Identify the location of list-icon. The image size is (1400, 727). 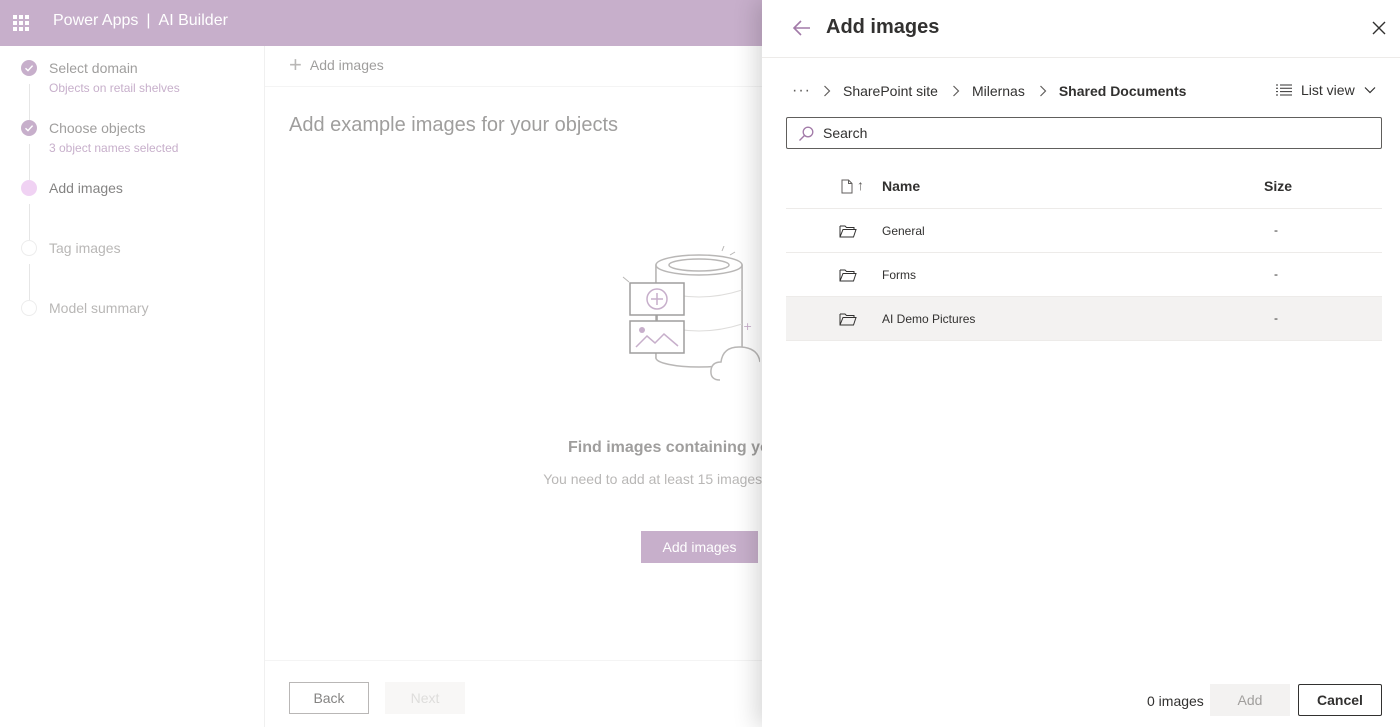
(1284, 90).